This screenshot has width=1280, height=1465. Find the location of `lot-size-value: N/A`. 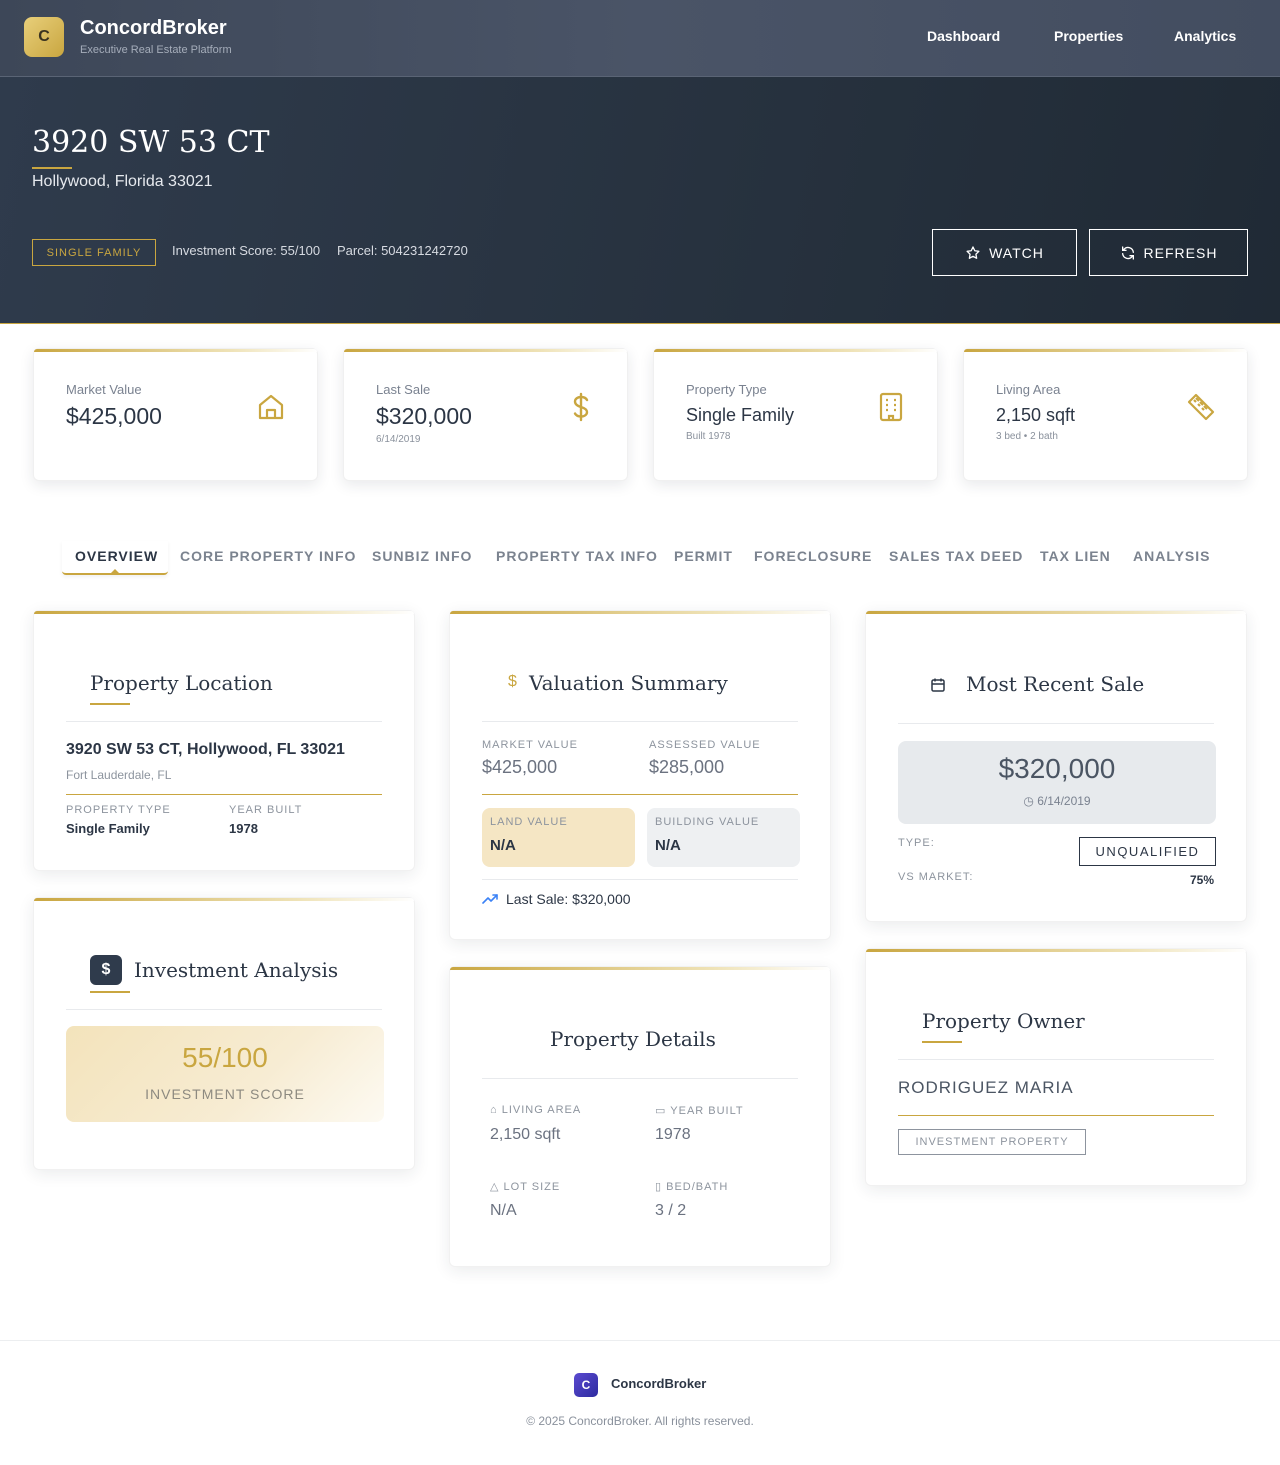

lot-size-value: N/A is located at coordinates (503, 1210).